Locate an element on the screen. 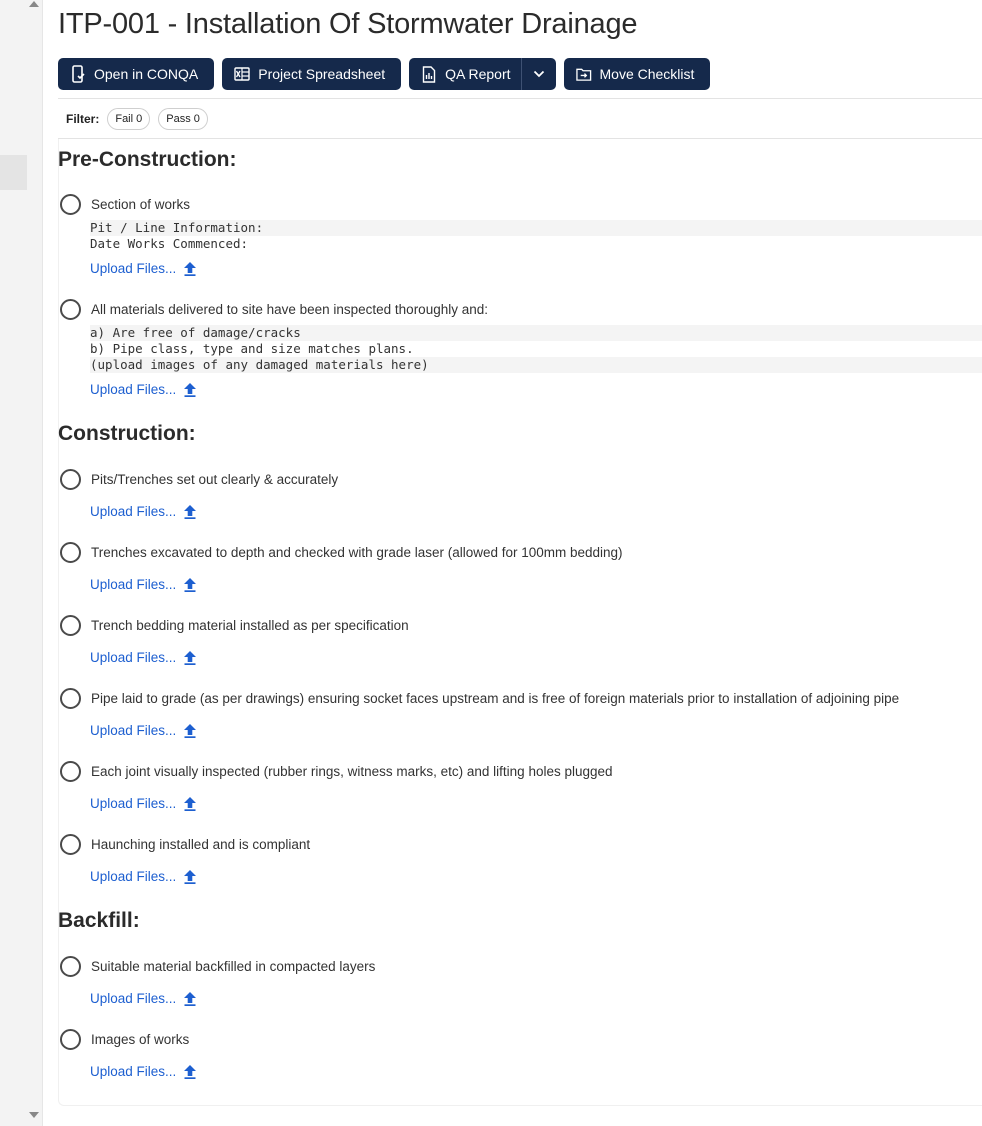 This screenshot has height=1126, width=982. item-note-line: Date Works Commenced: is located at coordinates (169, 243).